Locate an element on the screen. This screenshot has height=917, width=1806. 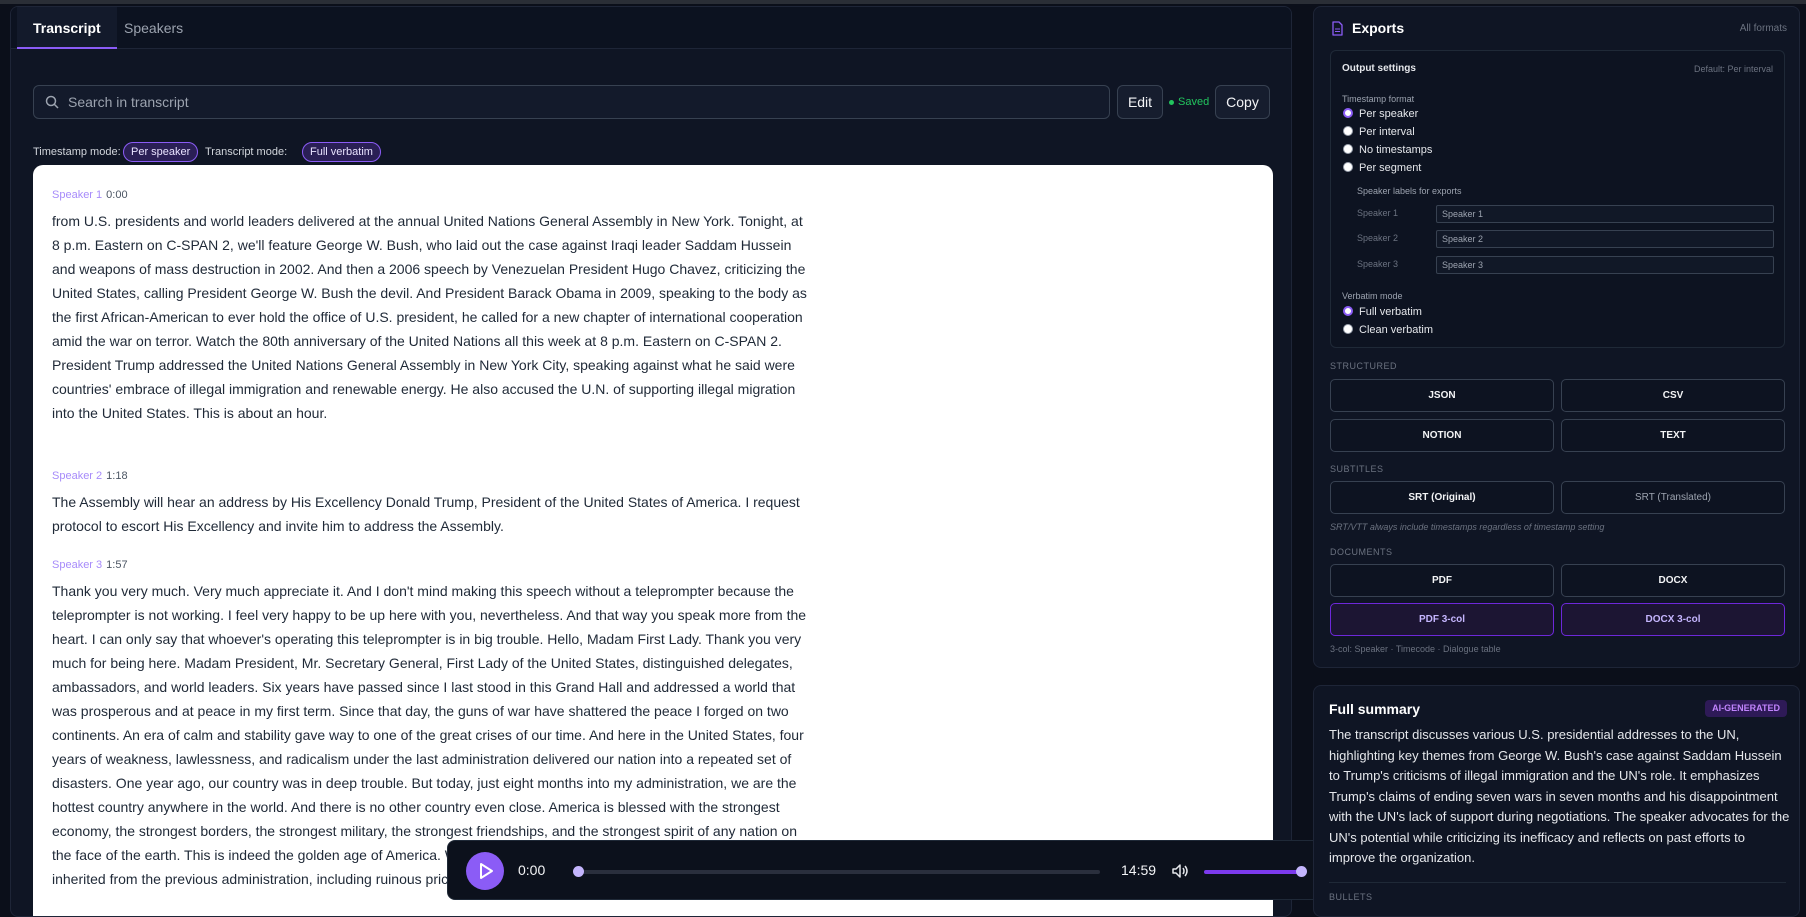
tab-speakers: Speakers is located at coordinates (153, 28).